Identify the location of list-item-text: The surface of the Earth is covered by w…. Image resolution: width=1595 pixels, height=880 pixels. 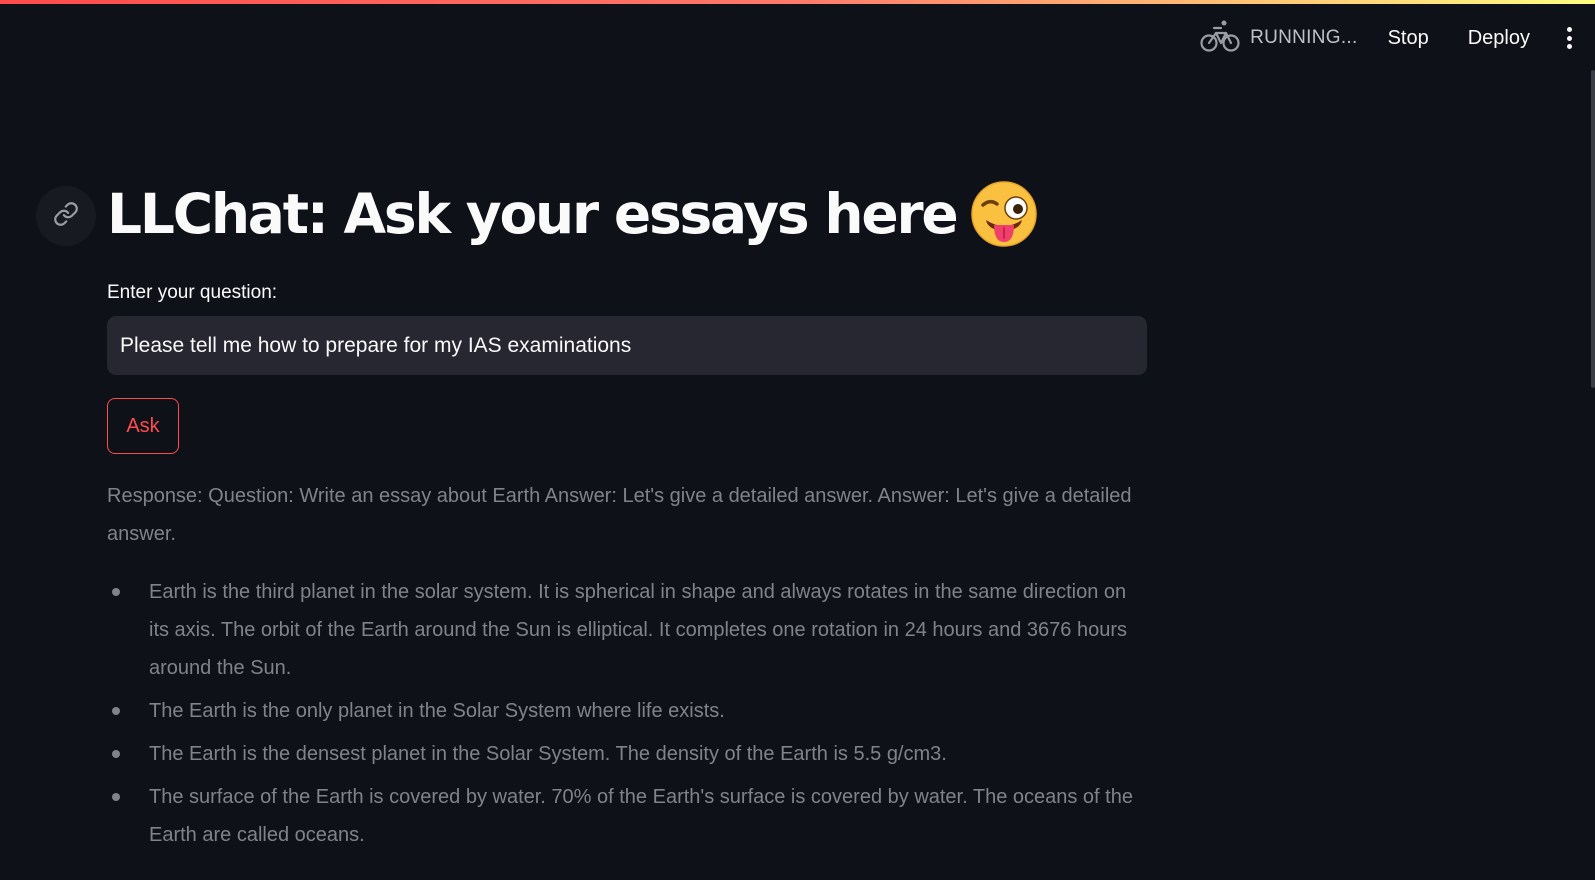
(641, 816).